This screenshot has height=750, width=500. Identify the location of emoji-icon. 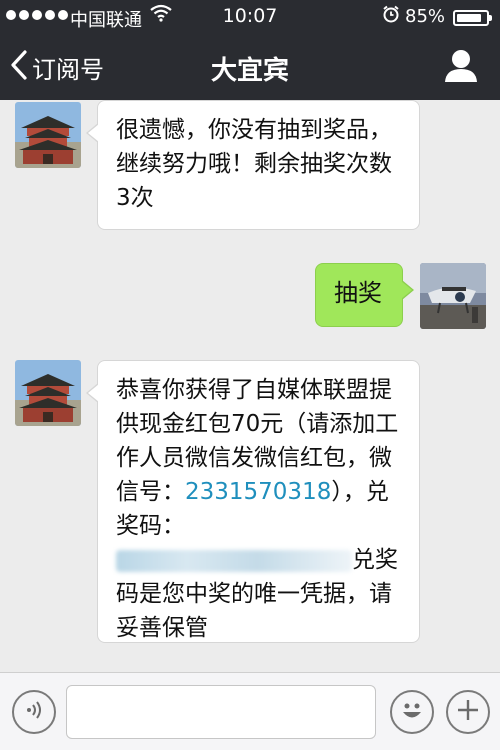
(412, 712).